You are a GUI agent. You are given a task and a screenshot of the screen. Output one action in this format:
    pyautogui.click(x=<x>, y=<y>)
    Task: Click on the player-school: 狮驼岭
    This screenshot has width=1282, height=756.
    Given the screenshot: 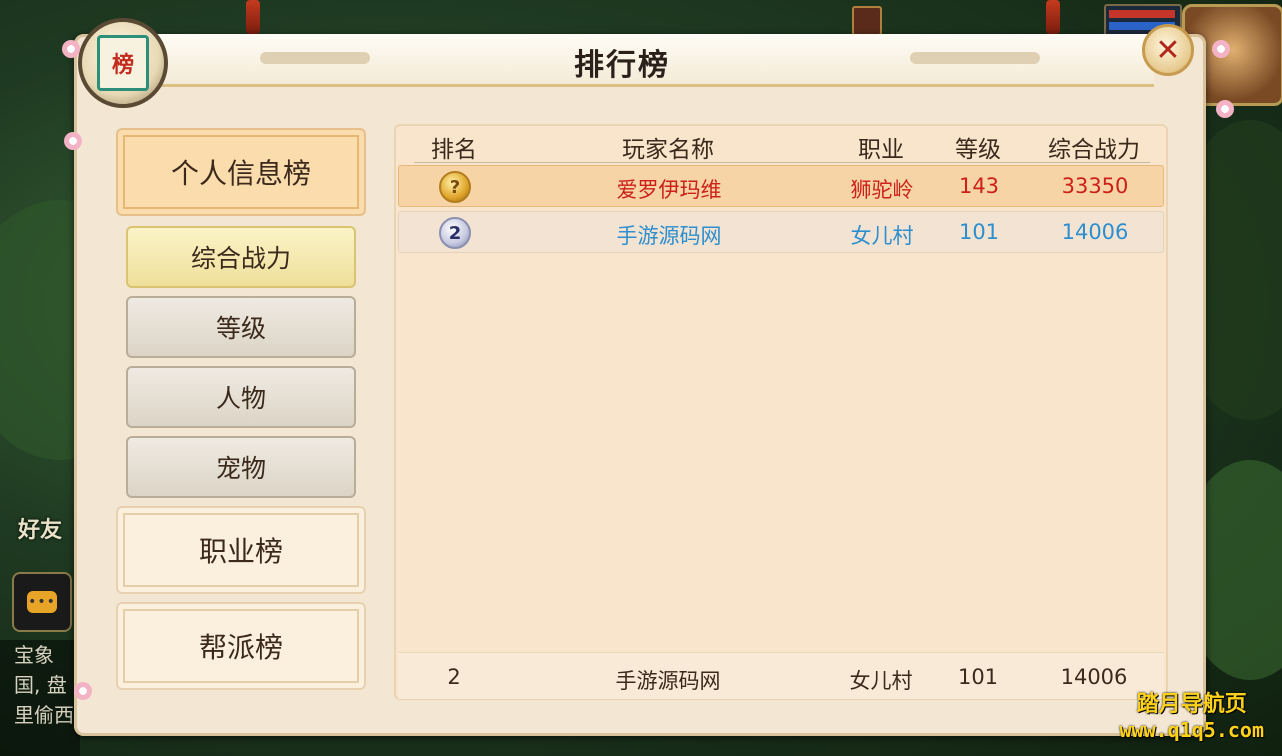 What is the action you would take?
    pyautogui.click(x=882, y=190)
    